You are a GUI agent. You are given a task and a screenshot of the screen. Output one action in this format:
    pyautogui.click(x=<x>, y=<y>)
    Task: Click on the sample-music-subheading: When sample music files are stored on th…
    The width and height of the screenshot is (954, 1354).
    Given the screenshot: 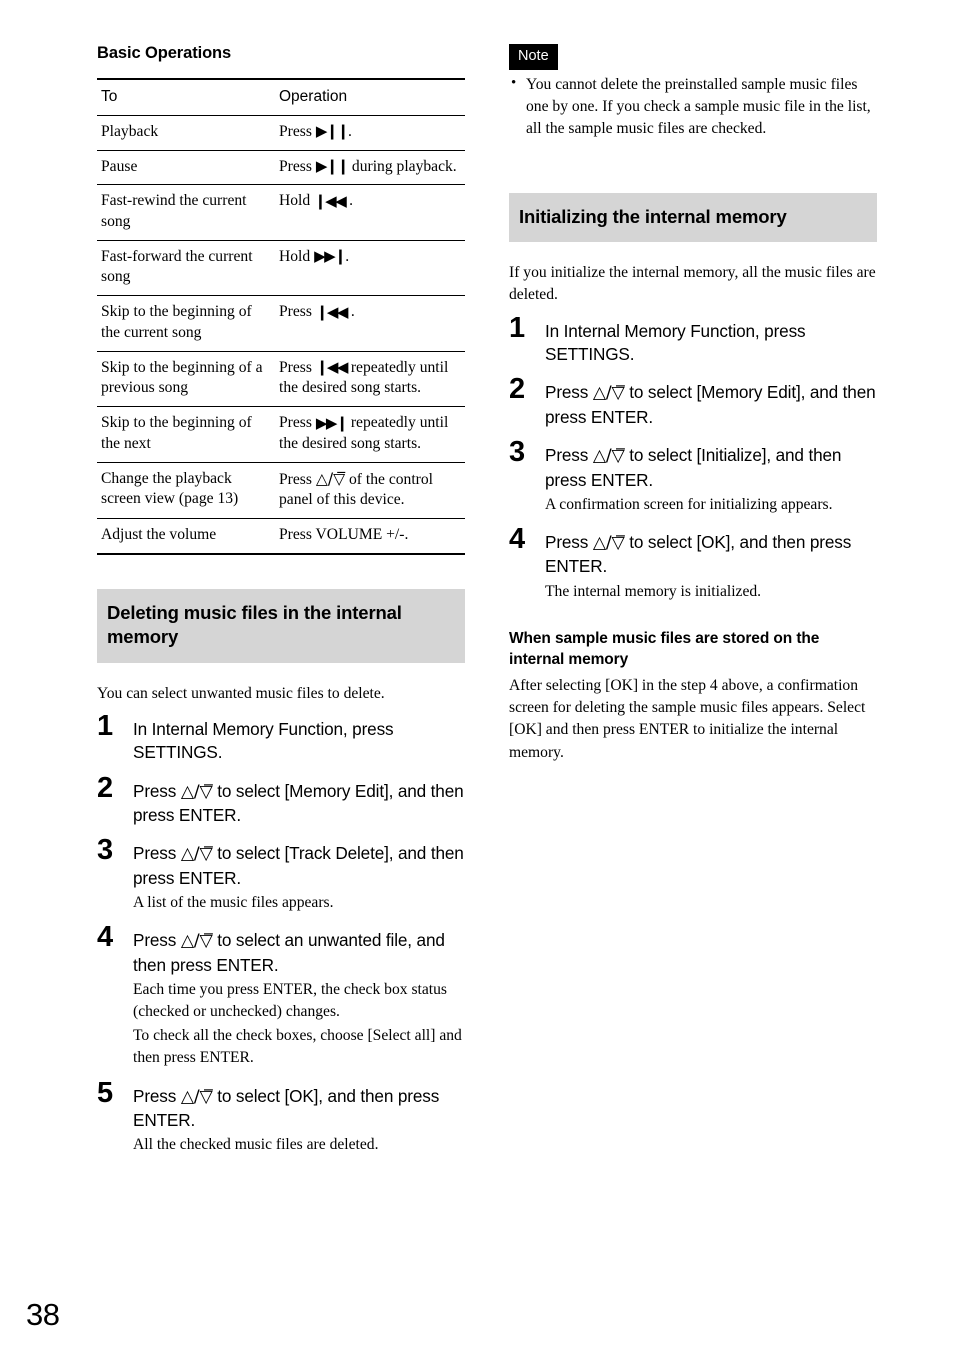 What is the action you would take?
    pyautogui.click(x=664, y=648)
    